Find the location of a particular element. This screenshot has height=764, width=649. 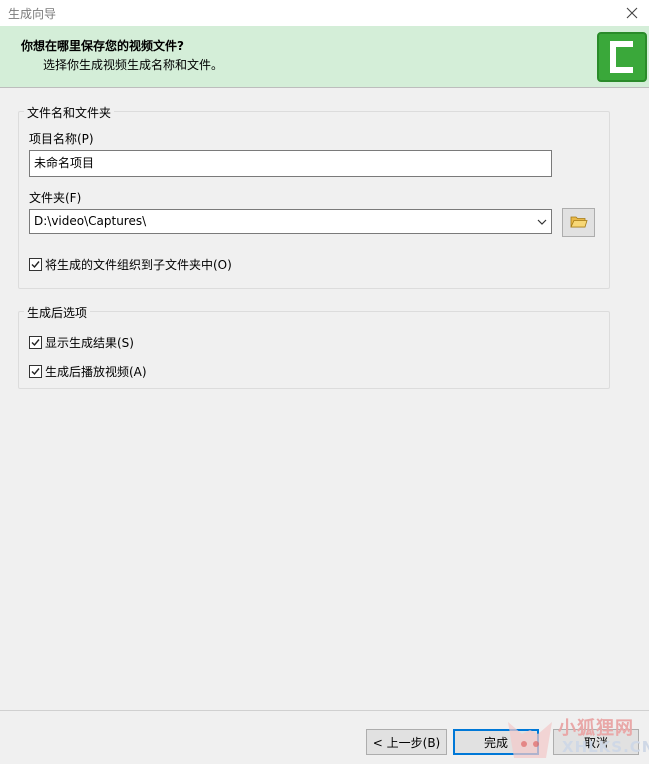

folder-value: D:\video\Captures\ is located at coordinates (90, 221).